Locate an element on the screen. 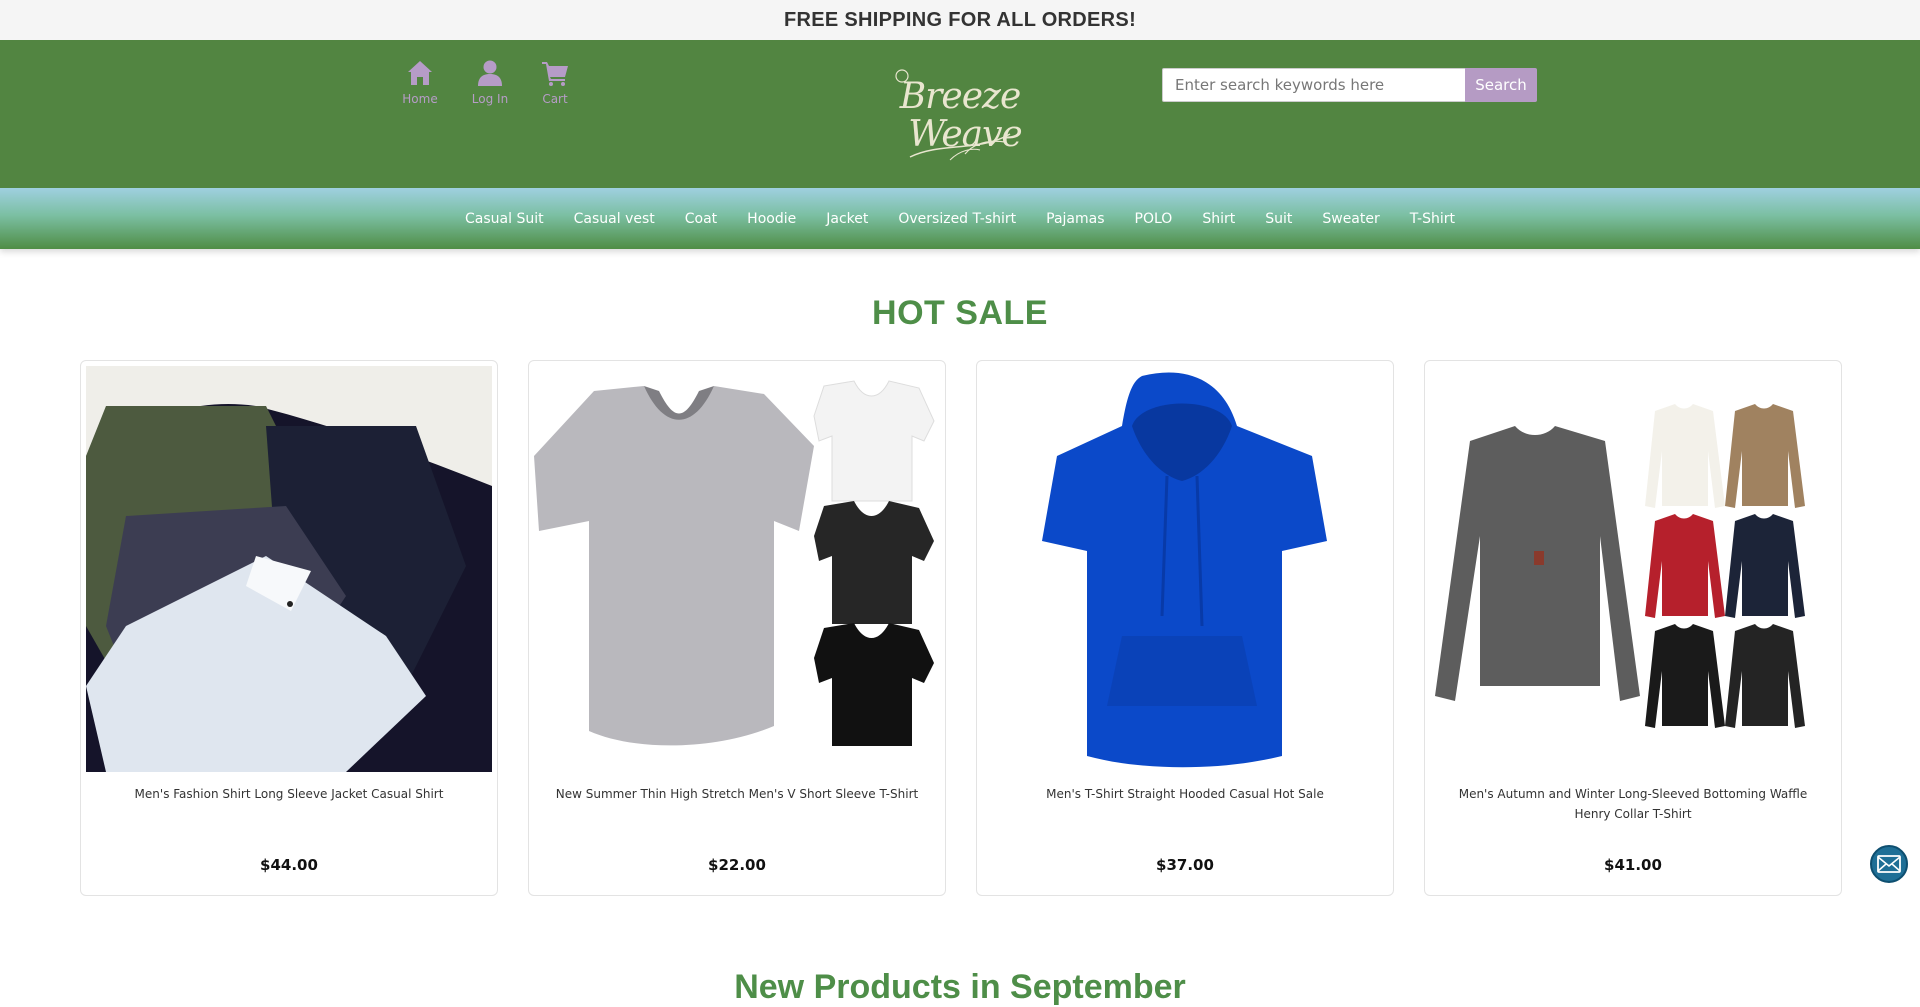 Image resolution: width=1920 pixels, height=1007 pixels. mail-icon is located at coordinates (1889, 864).